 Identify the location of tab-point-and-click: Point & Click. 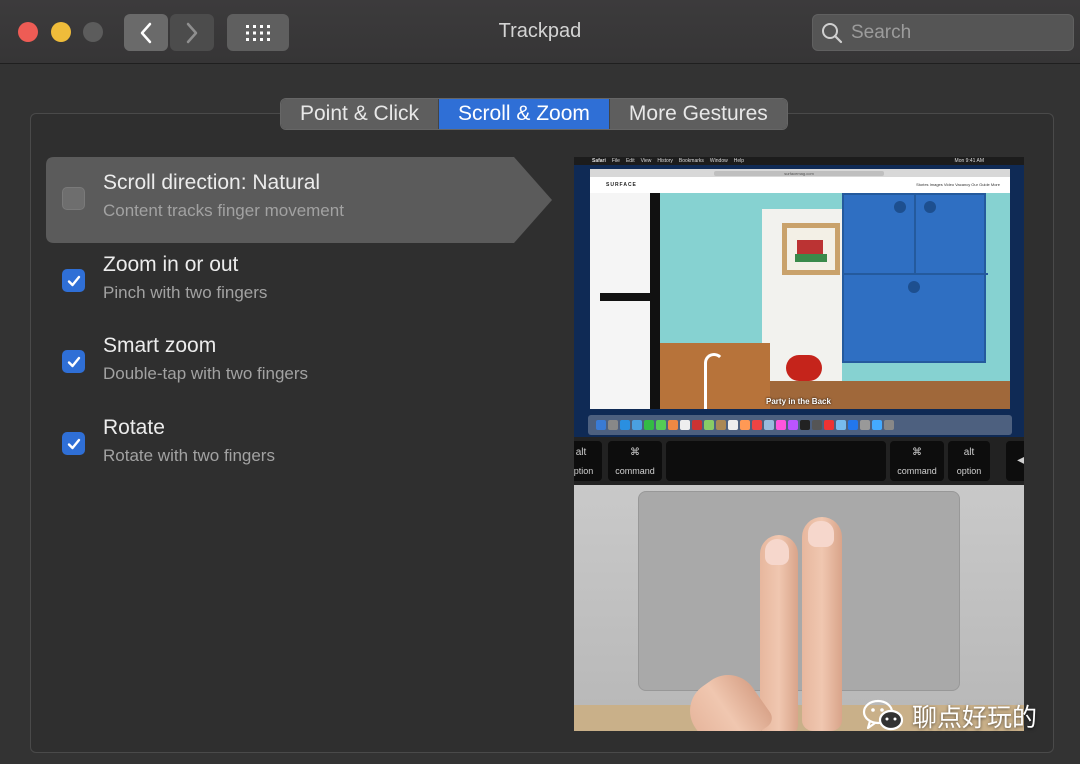
(360, 114).